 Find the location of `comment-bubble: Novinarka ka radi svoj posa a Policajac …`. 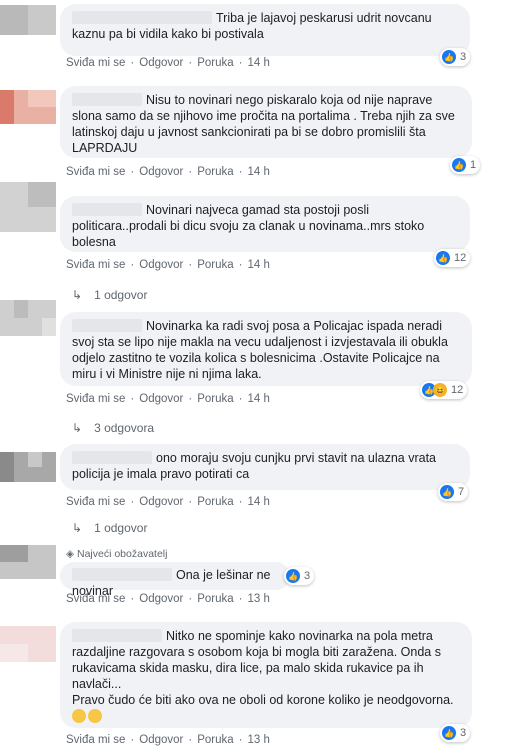

comment-bubble: Novinarka ka radi svoj posa a Policajac … is located at coordinates (266, 349).